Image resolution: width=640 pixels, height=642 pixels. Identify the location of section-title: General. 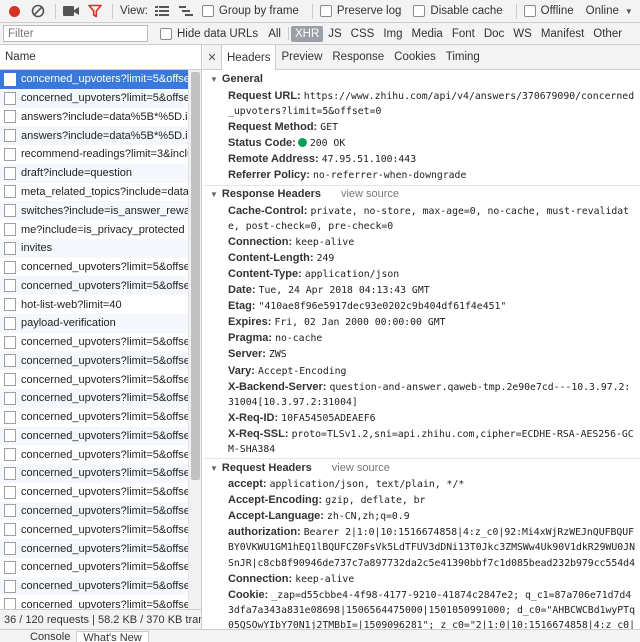
(242, 79).